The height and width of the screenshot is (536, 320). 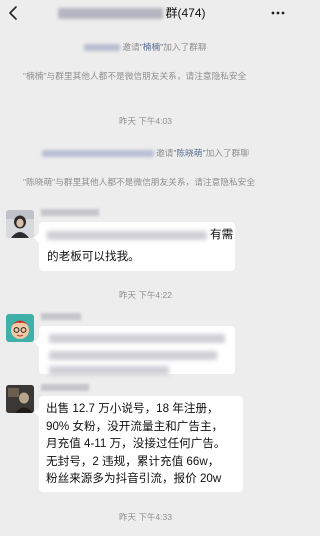 I want to click on invited-member-name: "楠楠", so click(x=152, y=47).